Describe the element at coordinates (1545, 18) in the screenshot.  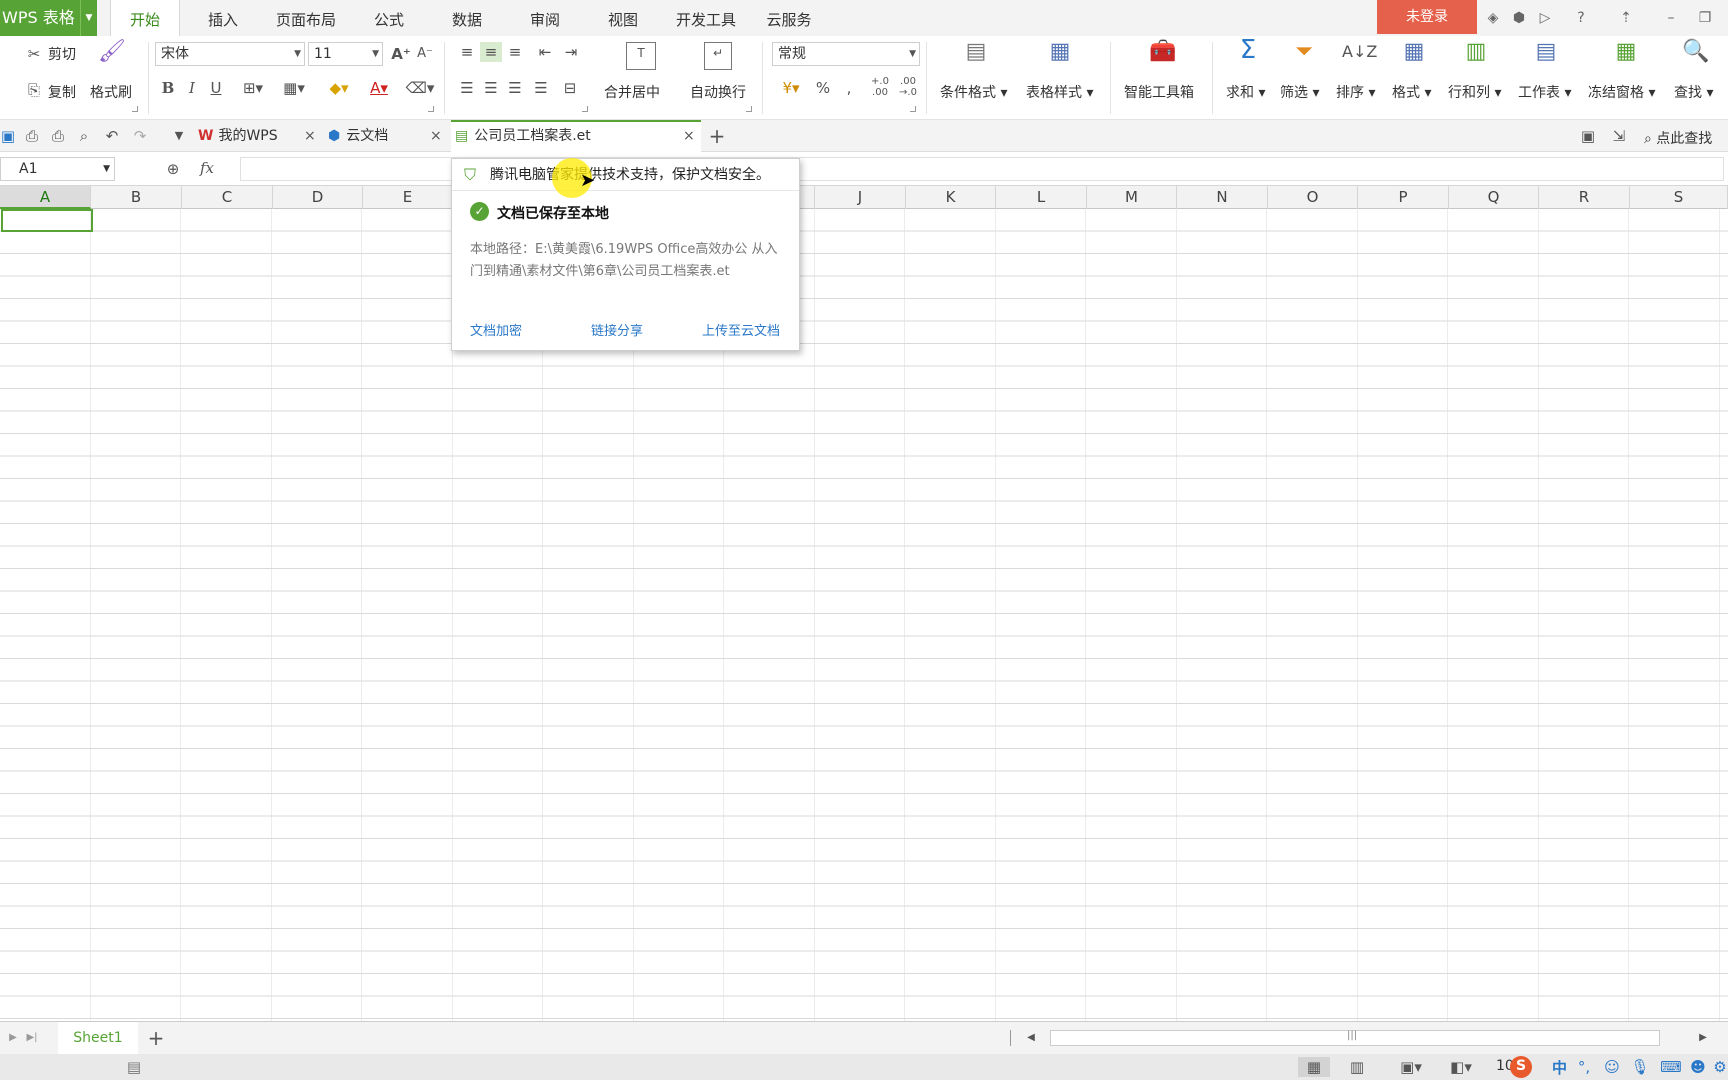
I see `share-icon: ▷` at that location.